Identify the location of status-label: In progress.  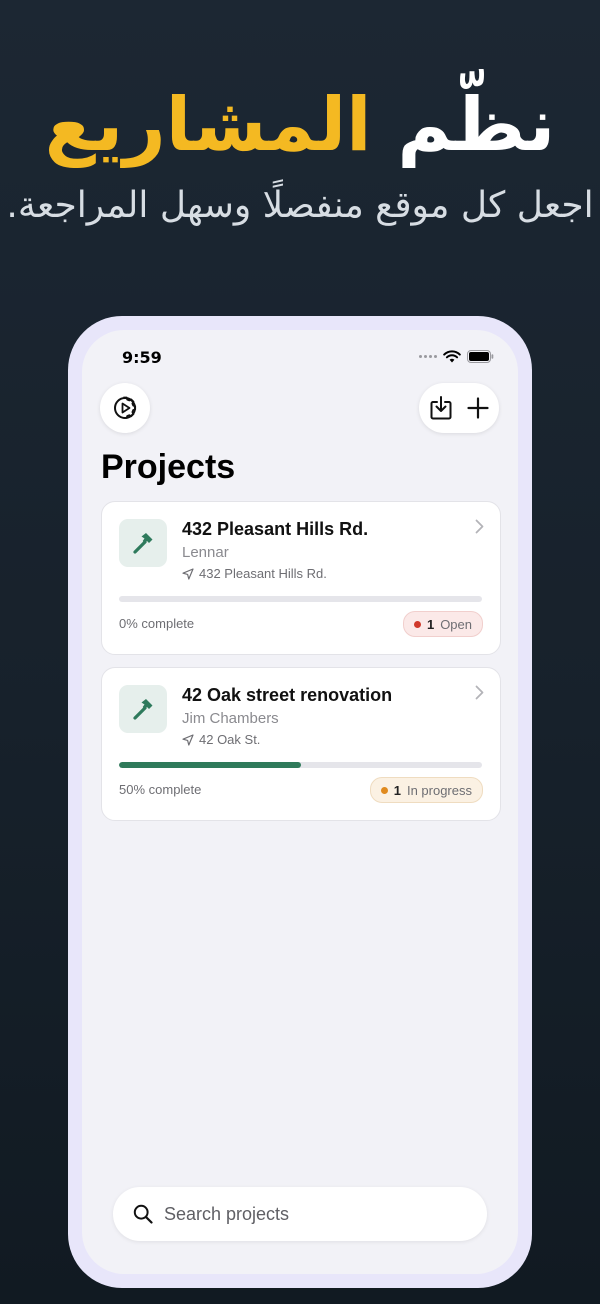
(439, 790).